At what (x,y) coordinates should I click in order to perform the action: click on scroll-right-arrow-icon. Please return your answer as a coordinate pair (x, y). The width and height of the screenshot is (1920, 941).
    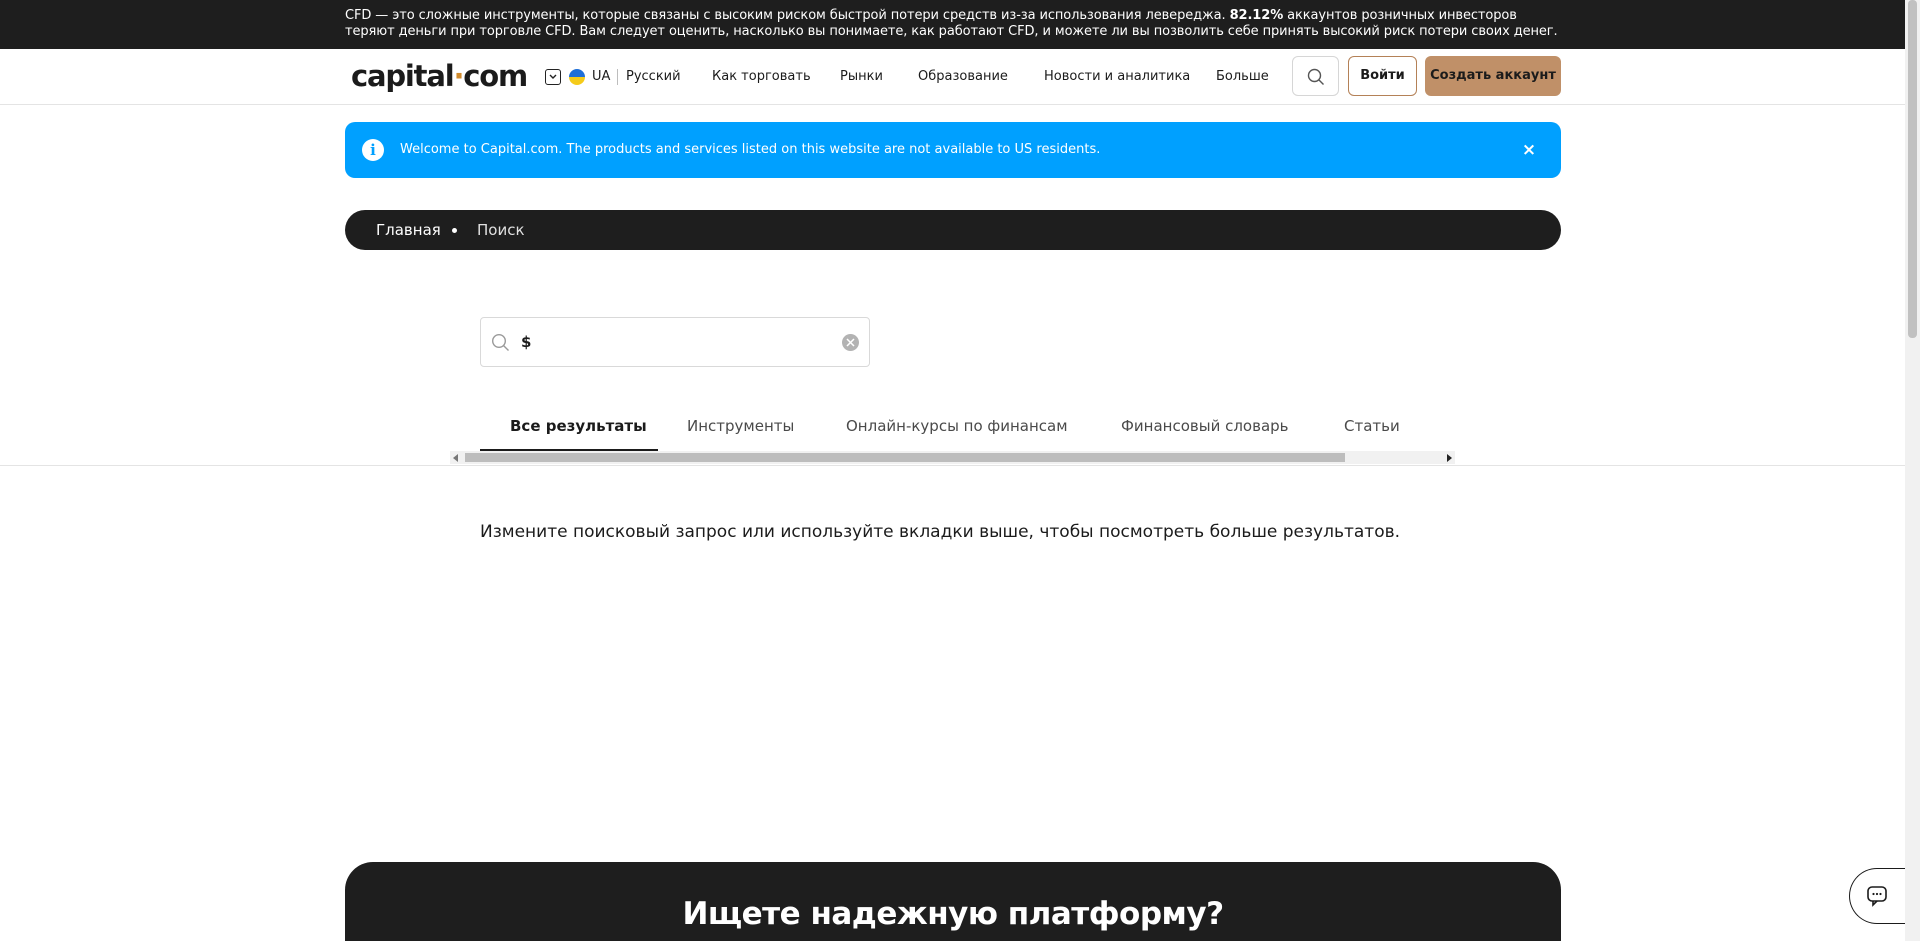
    Looking at the image, I should click on (1449, 458).